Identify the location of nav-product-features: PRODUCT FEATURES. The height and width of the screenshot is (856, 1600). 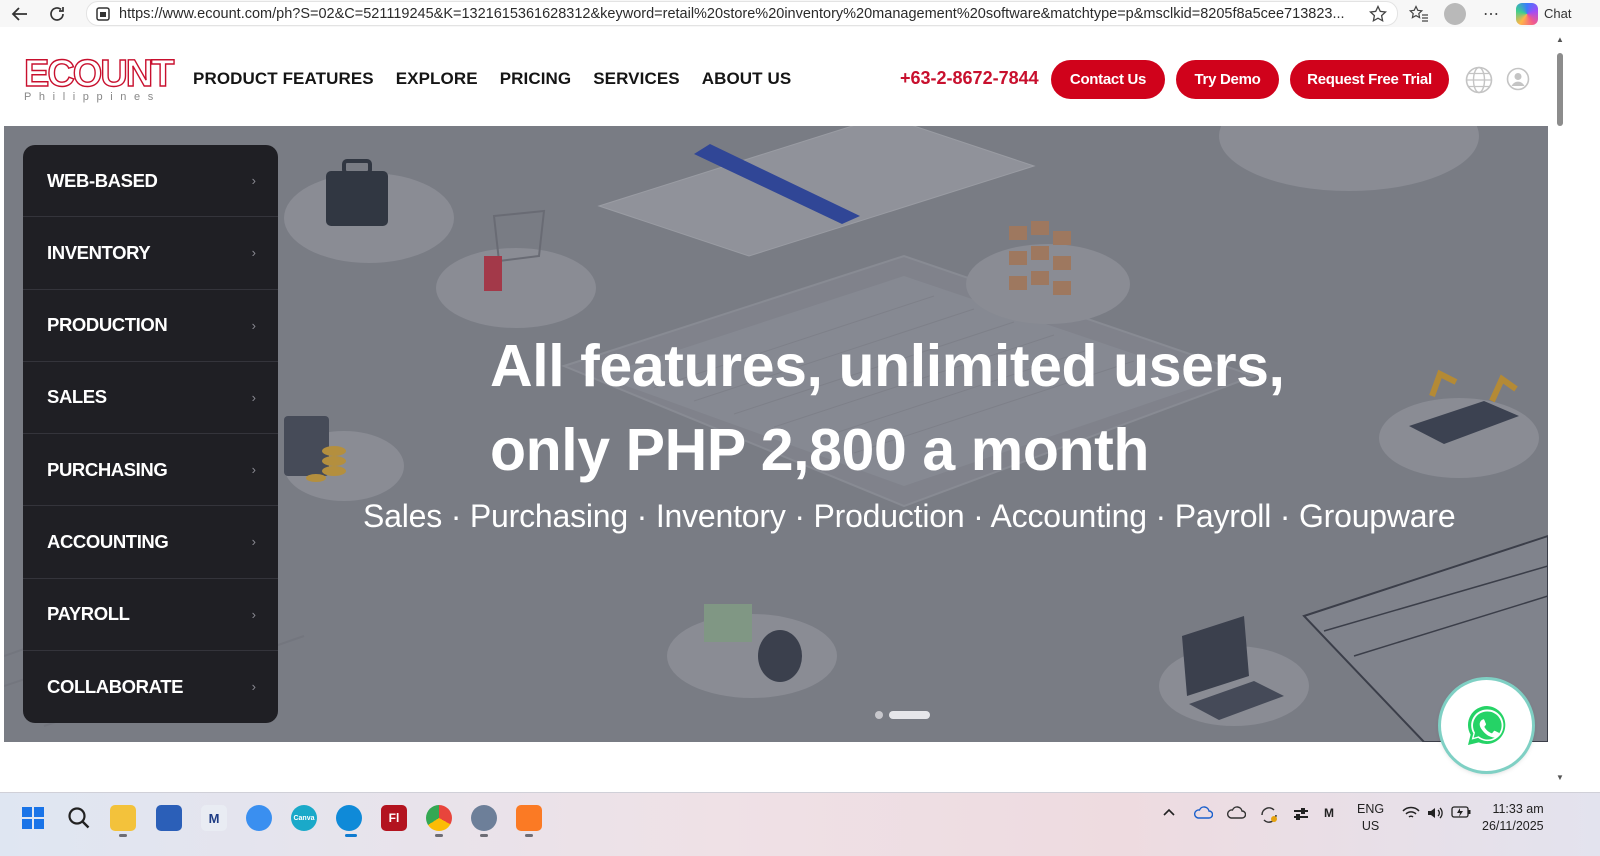
(283, 79).